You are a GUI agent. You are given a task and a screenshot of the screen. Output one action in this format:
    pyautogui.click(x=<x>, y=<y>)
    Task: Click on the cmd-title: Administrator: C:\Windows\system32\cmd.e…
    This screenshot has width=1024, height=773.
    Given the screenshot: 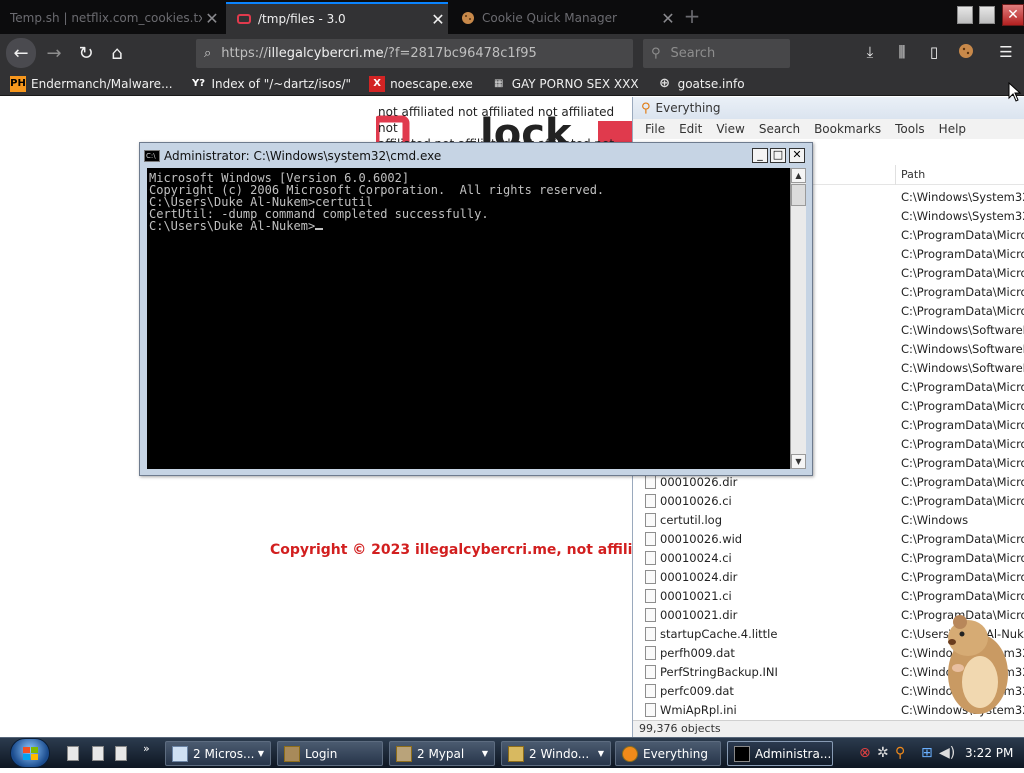 What is the action you would take?
    pyautogui.click(x=303, y=156)
    